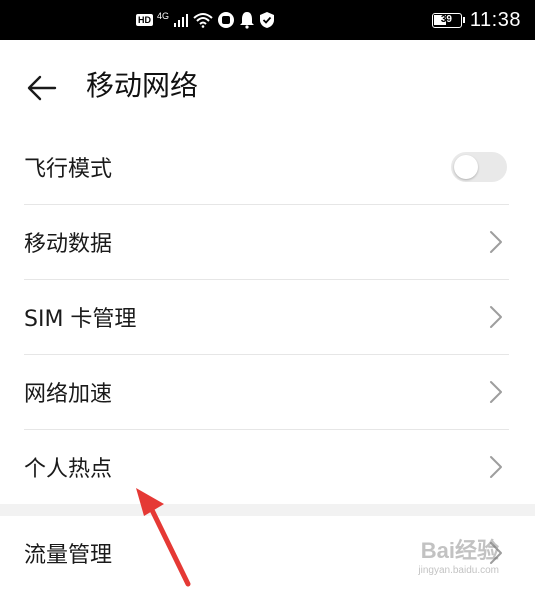  I want to click on hand-icon, so click(226, 20).